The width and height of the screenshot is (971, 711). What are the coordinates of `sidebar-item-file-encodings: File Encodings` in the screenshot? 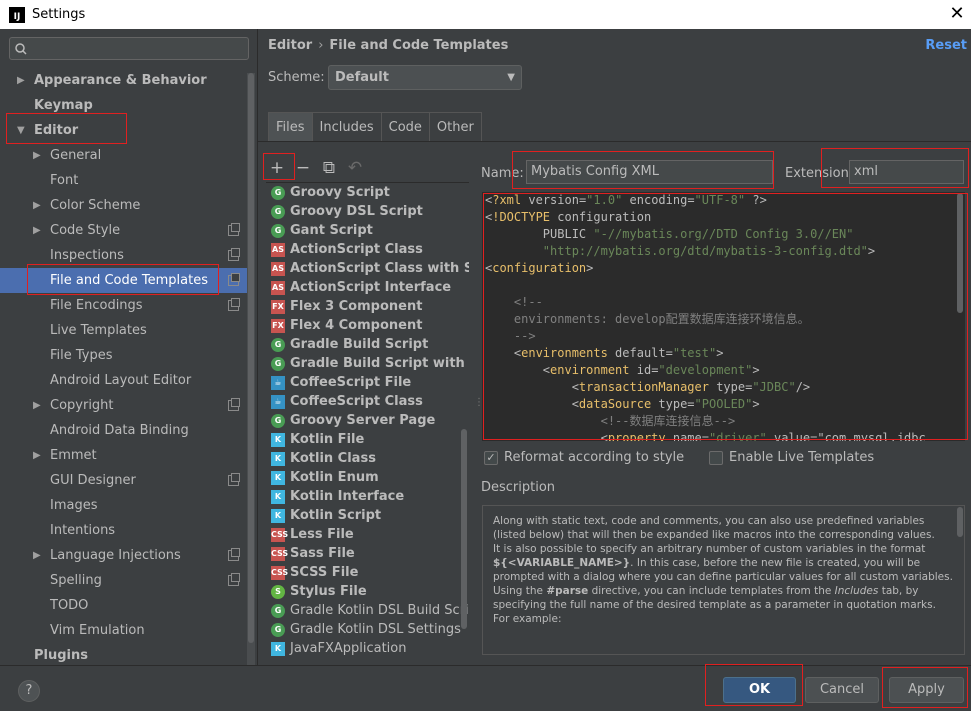 It's located at (125, 305).